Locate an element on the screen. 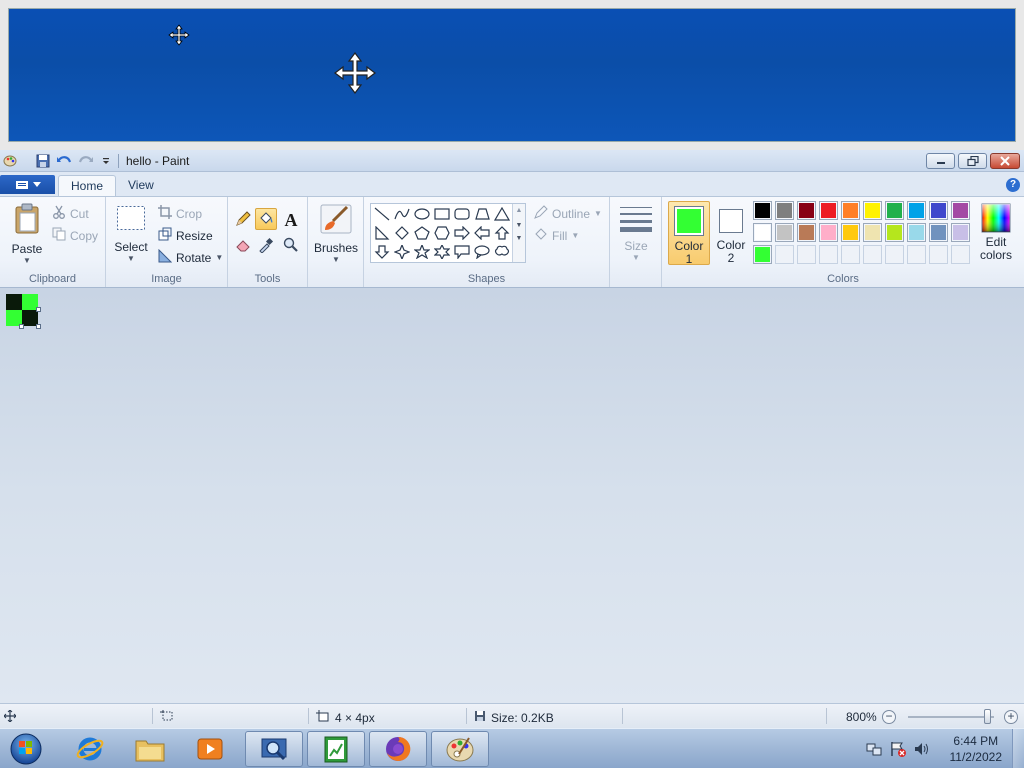 The width and height of the screenshot is (1024, 768). crop-button: Crop is located at coordinates (180, 213).